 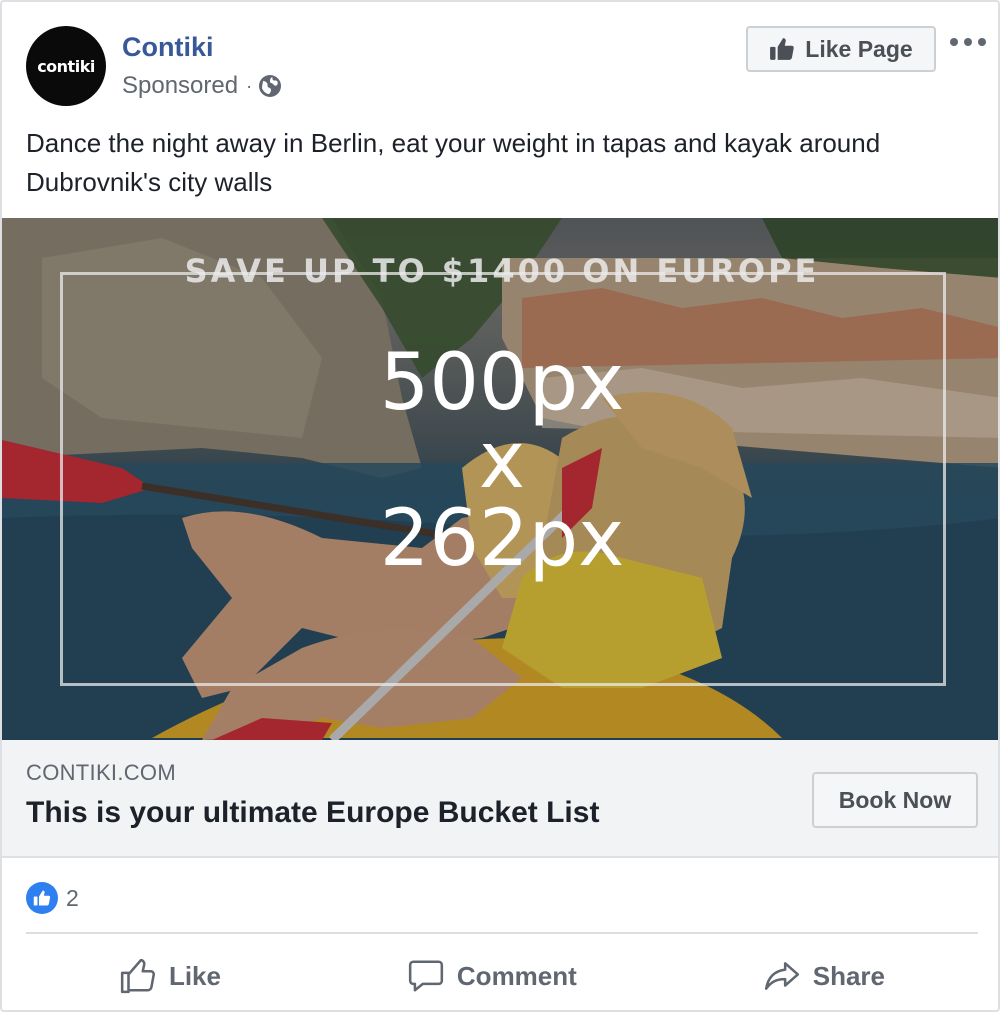 I want to click on post-header: contiki Contiki Sponsored · Like Page, so click(x=500, y=60).